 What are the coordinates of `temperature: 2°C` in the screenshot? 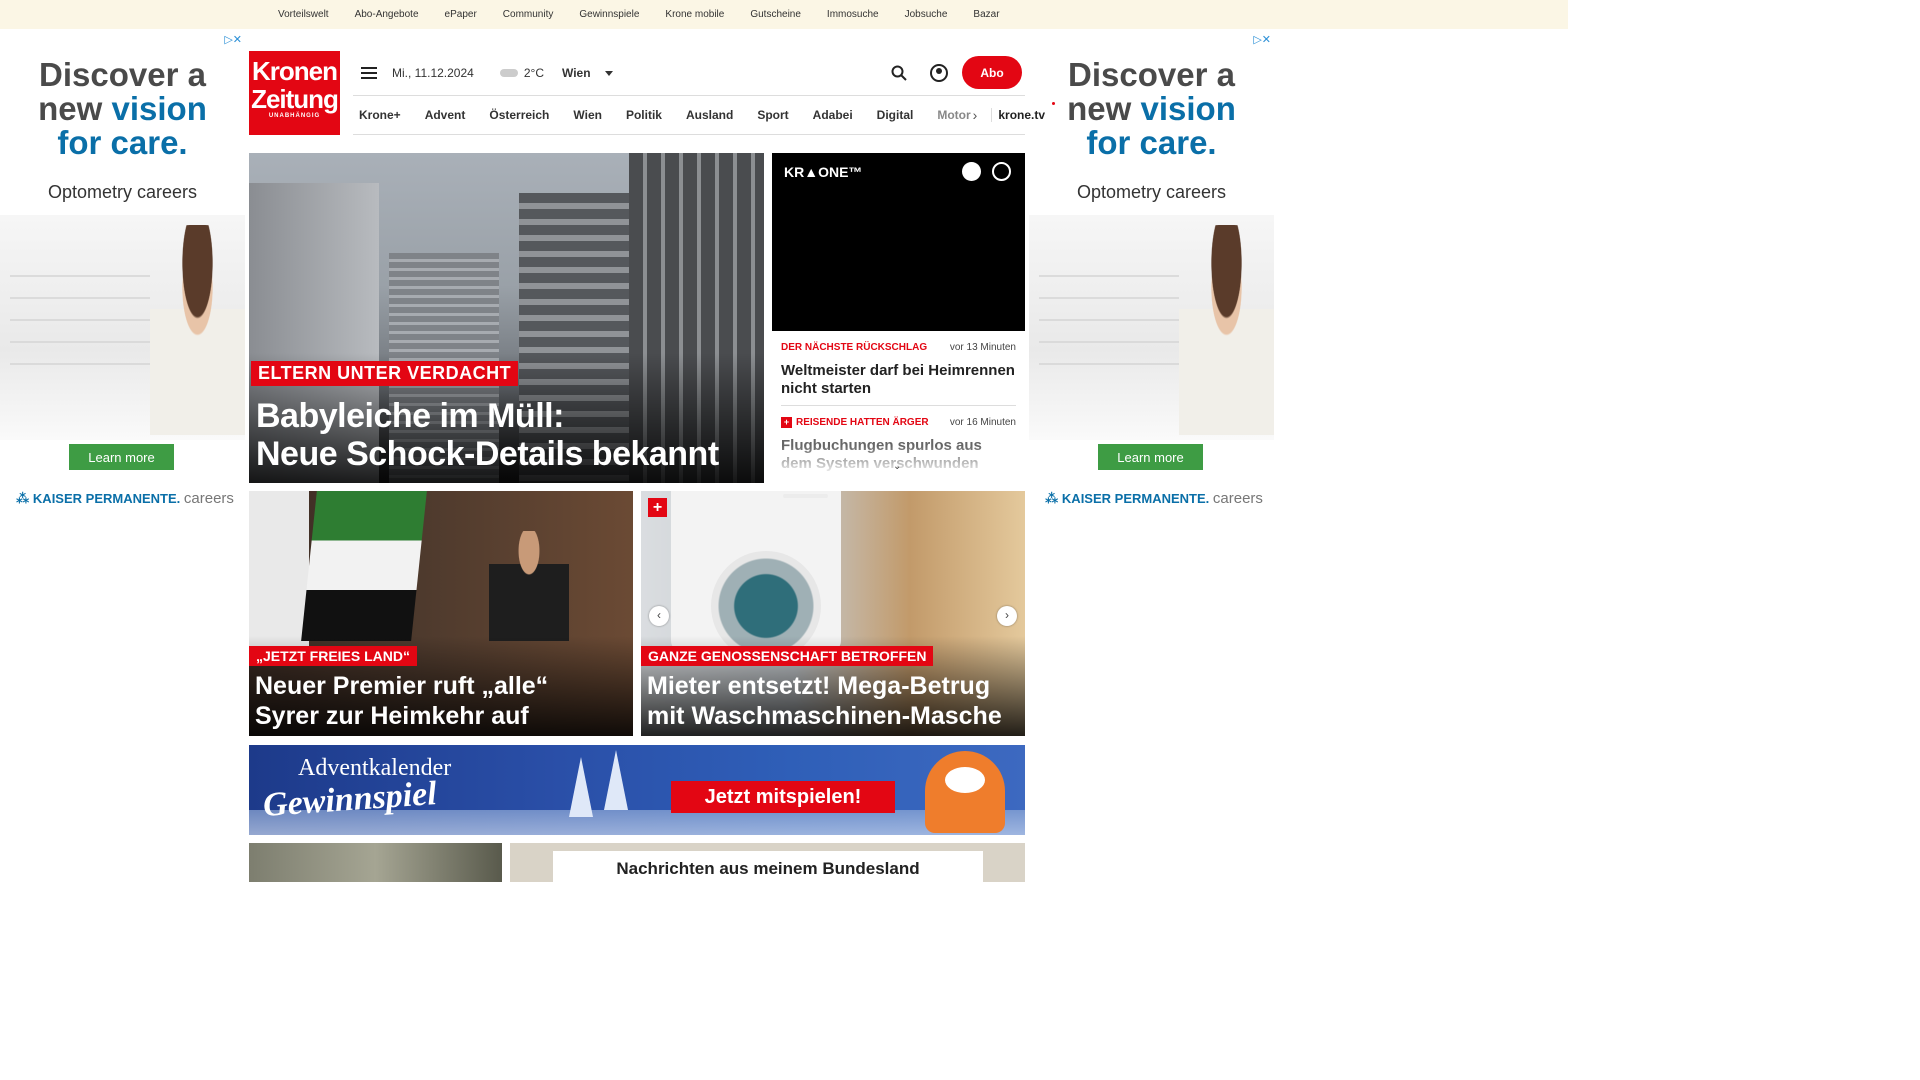 It's located at (533, 73).